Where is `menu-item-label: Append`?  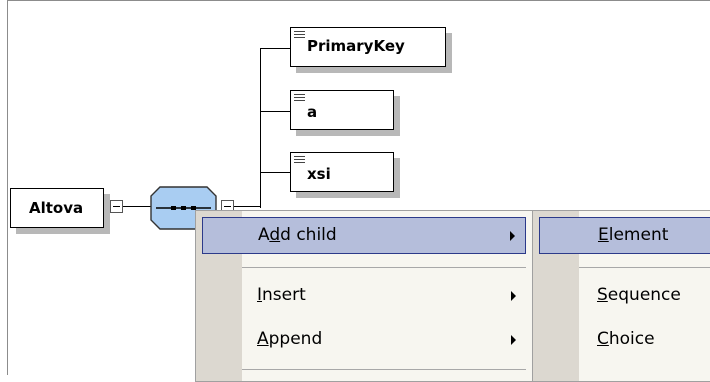 menu-item-label: Append is located at coordinates (290, 339).